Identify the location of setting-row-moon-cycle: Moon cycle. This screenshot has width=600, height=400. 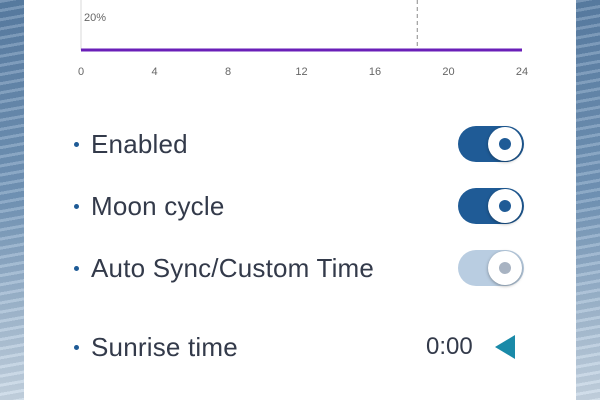
(300, 206).